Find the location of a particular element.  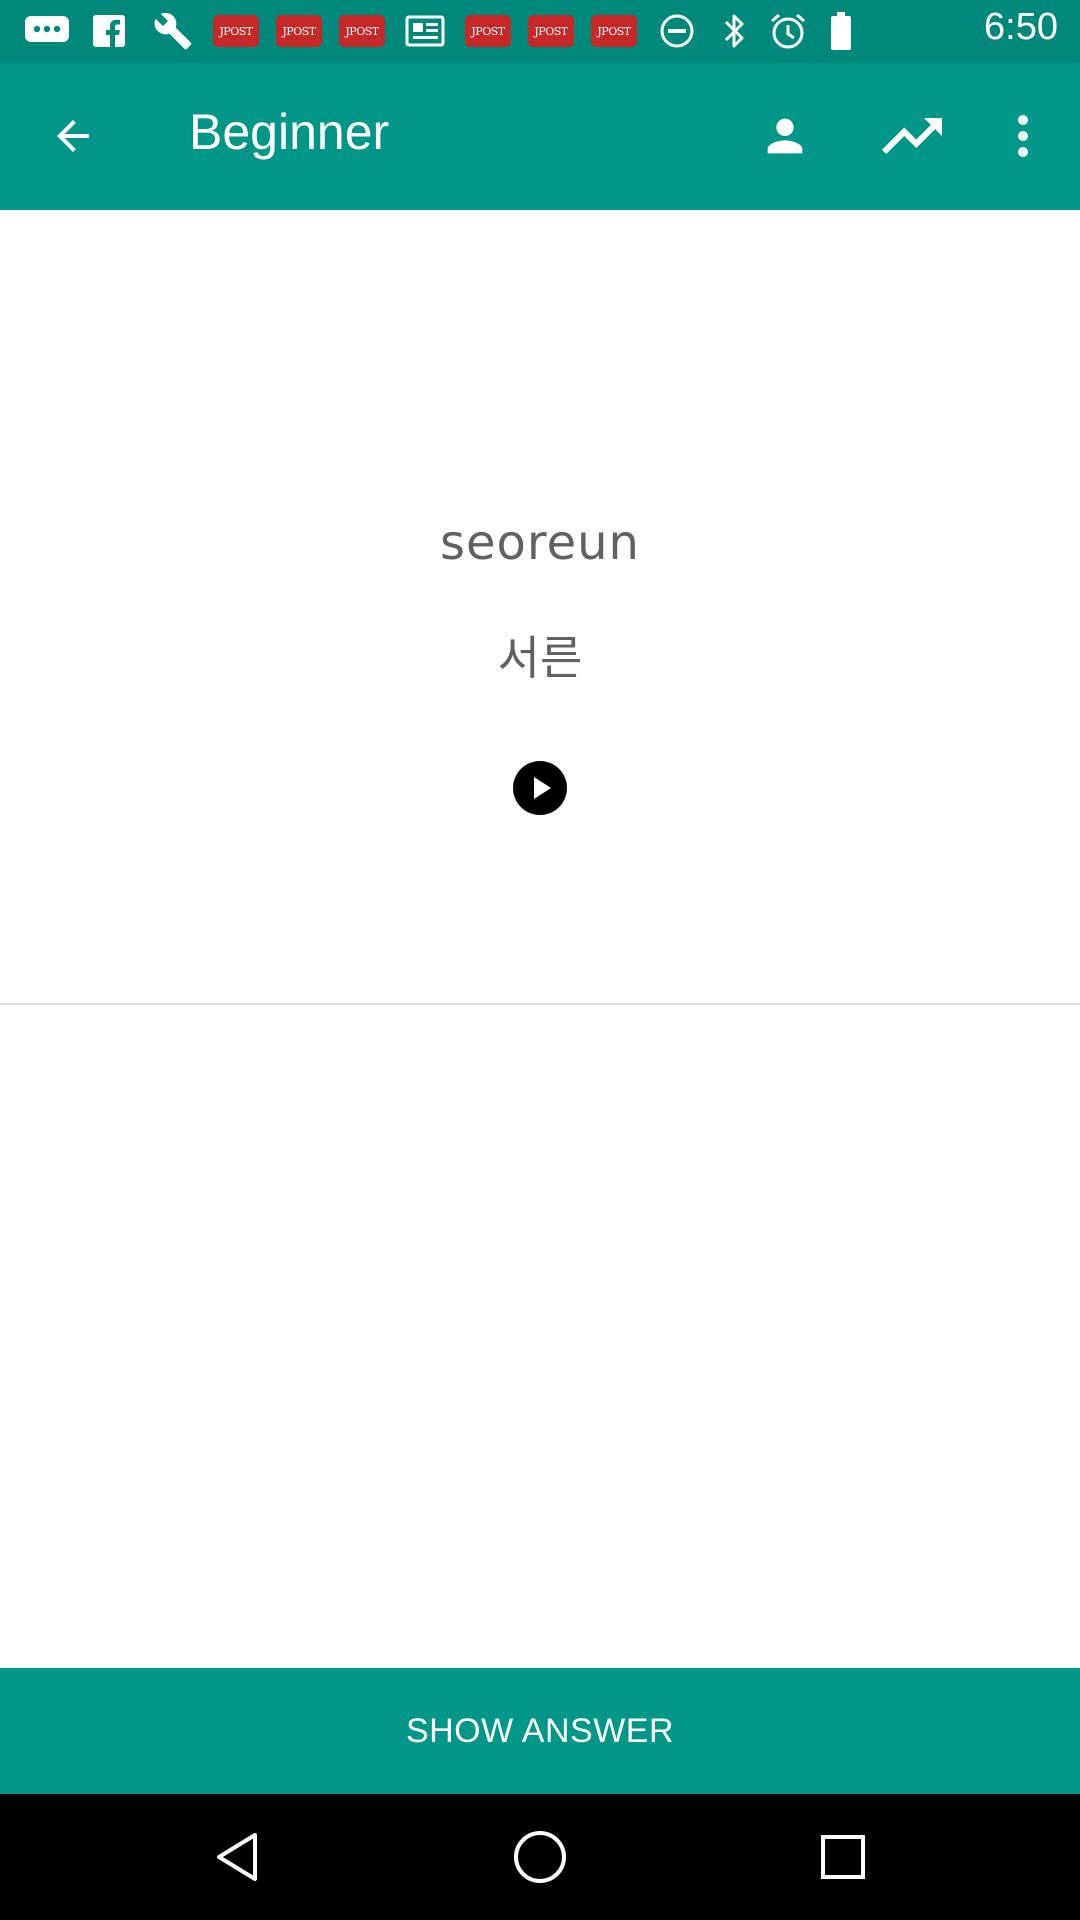

back-button is located at coordinates (73, 136).